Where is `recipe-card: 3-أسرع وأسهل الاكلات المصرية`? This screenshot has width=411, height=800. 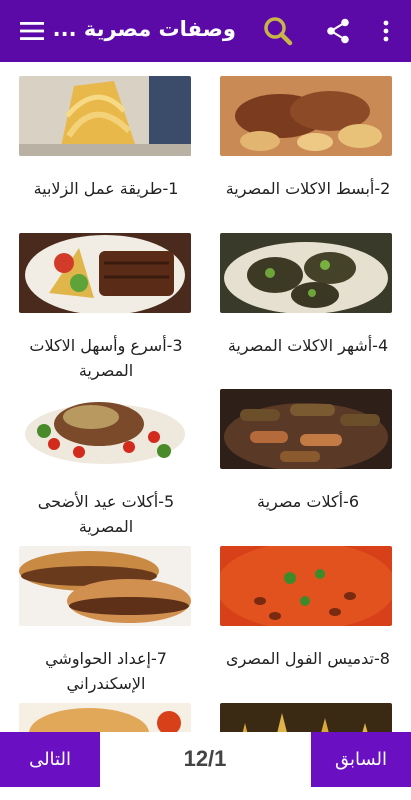
recipe-card: 3-أسرع وأسهل الاكلات المصرية is located at coordinates (106, 308).